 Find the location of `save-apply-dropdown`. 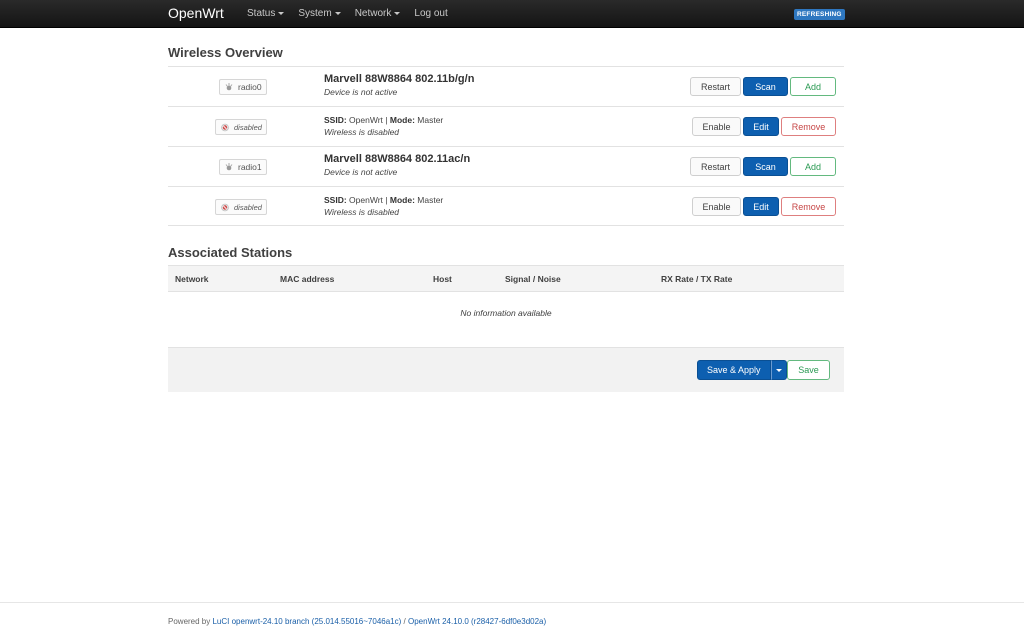

save-apply-dropdown is located at coordinates (778, 370).